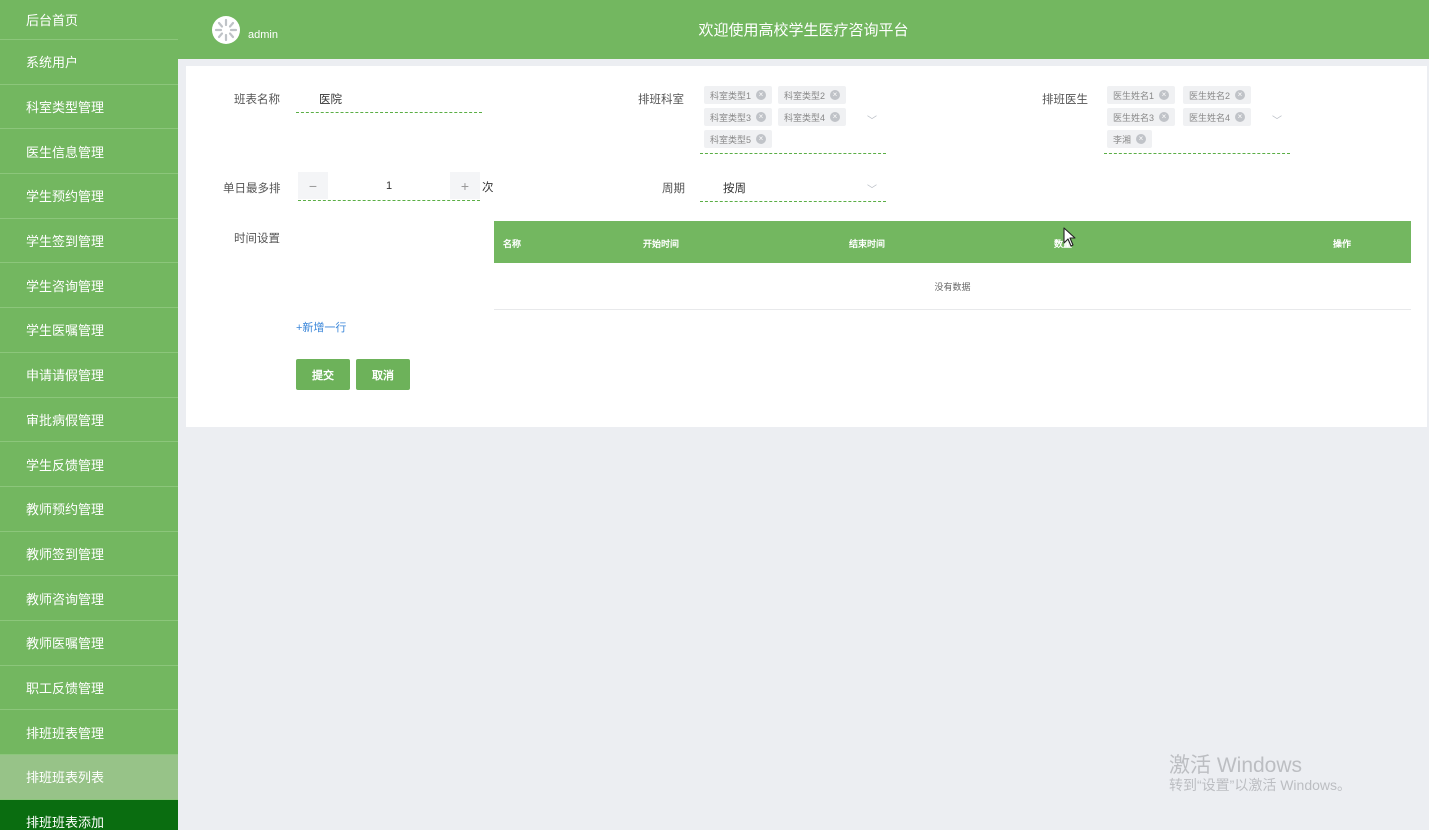 The width and height of the screenshot is (1429, 830). I want to click on name-input-underline, so click(389, 112).